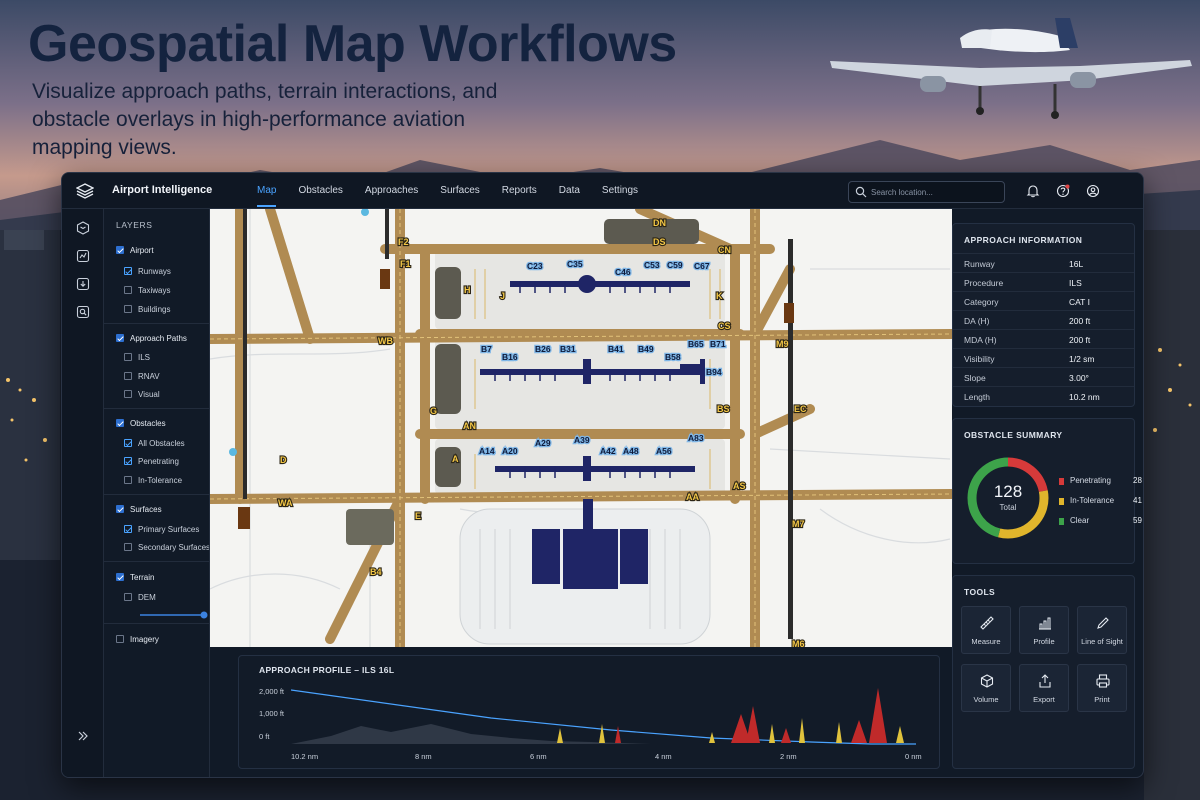 This screenshot has width=1200, height=800. Describe the element at coordinates (582, 440) in the screenshot. I see `gate-label: A39` at that location.